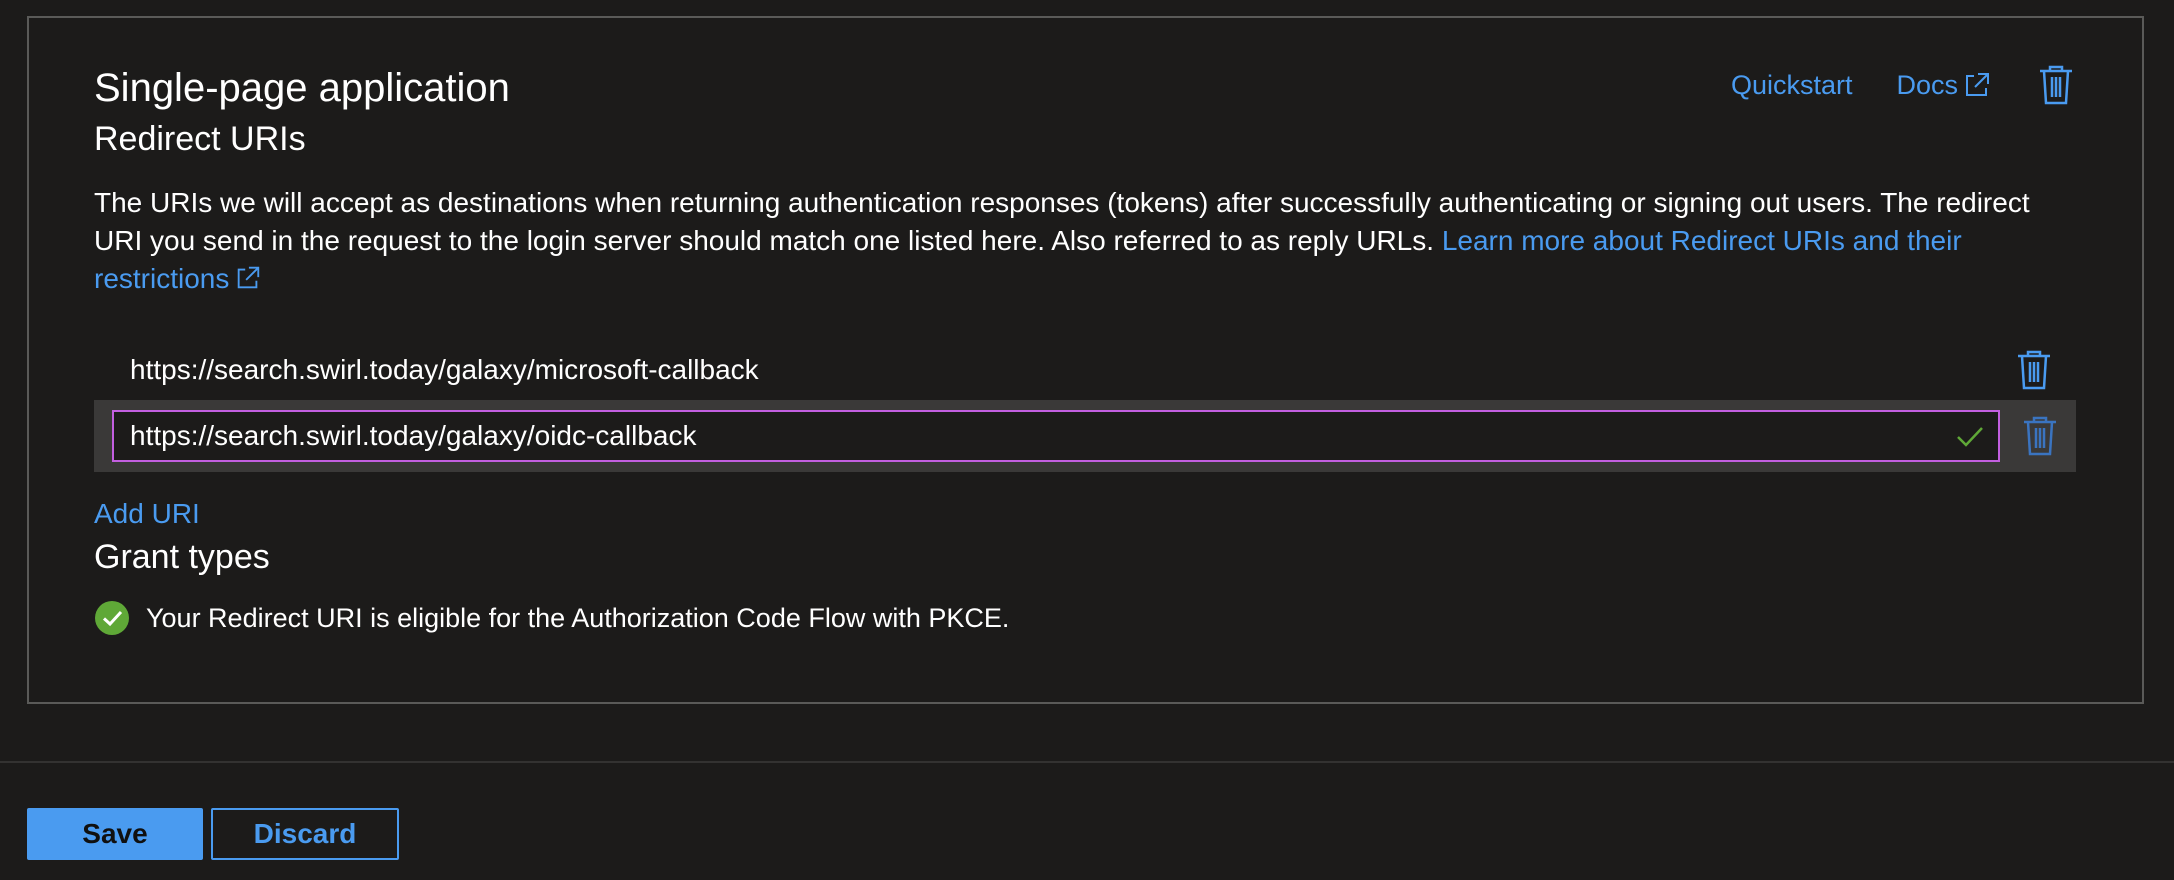 The width and height of the screenshot is (2174, 880). What do you see at coordinates (115, 834) in the screenshot?
I see `save-button: Save` at bounding box center [115, 834].